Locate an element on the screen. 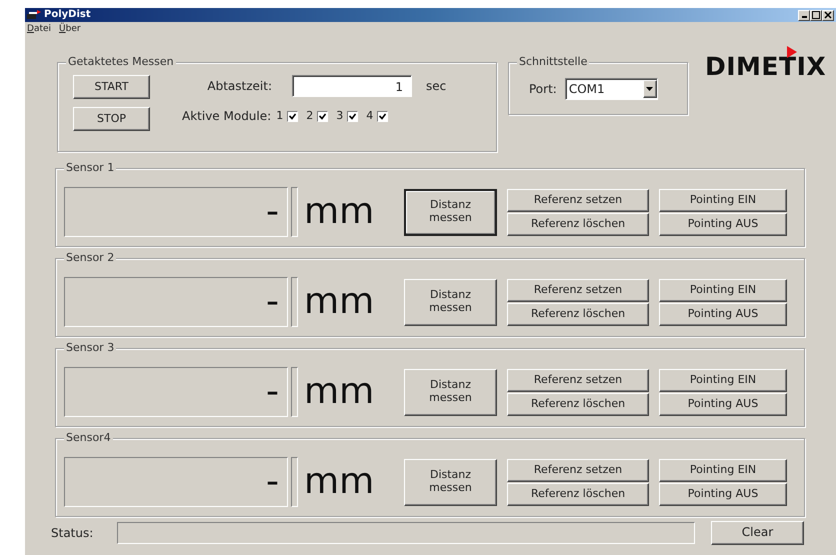 This screenshot has width=836, height=555. window-title: PolyDist is located at coordinates (67, 15).